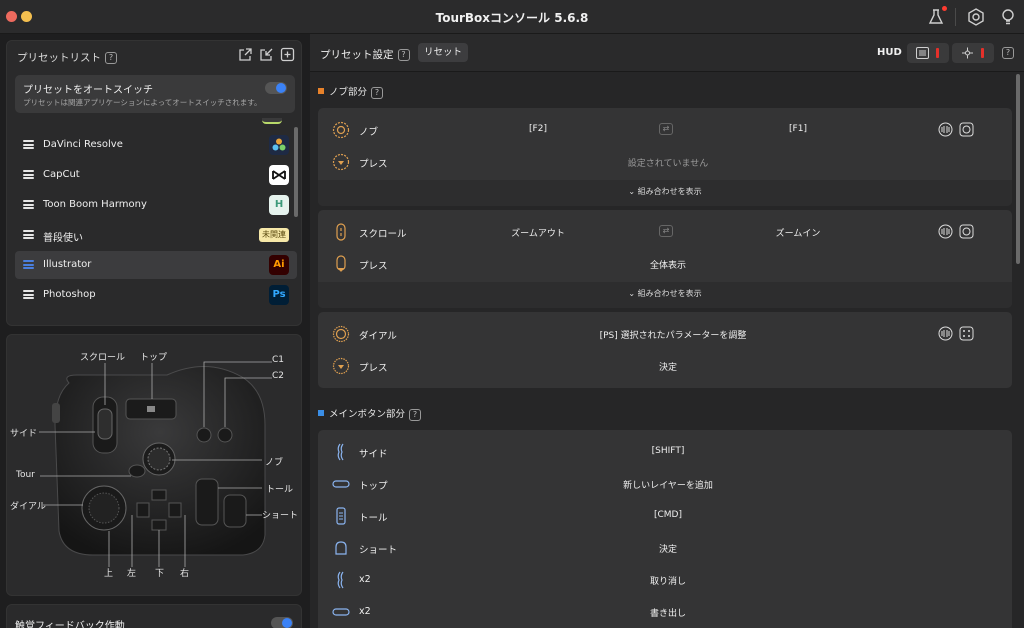 The height and width of the screenshot is (628, 1024). I want to click on wheel-view-icon, so click(967, 53).